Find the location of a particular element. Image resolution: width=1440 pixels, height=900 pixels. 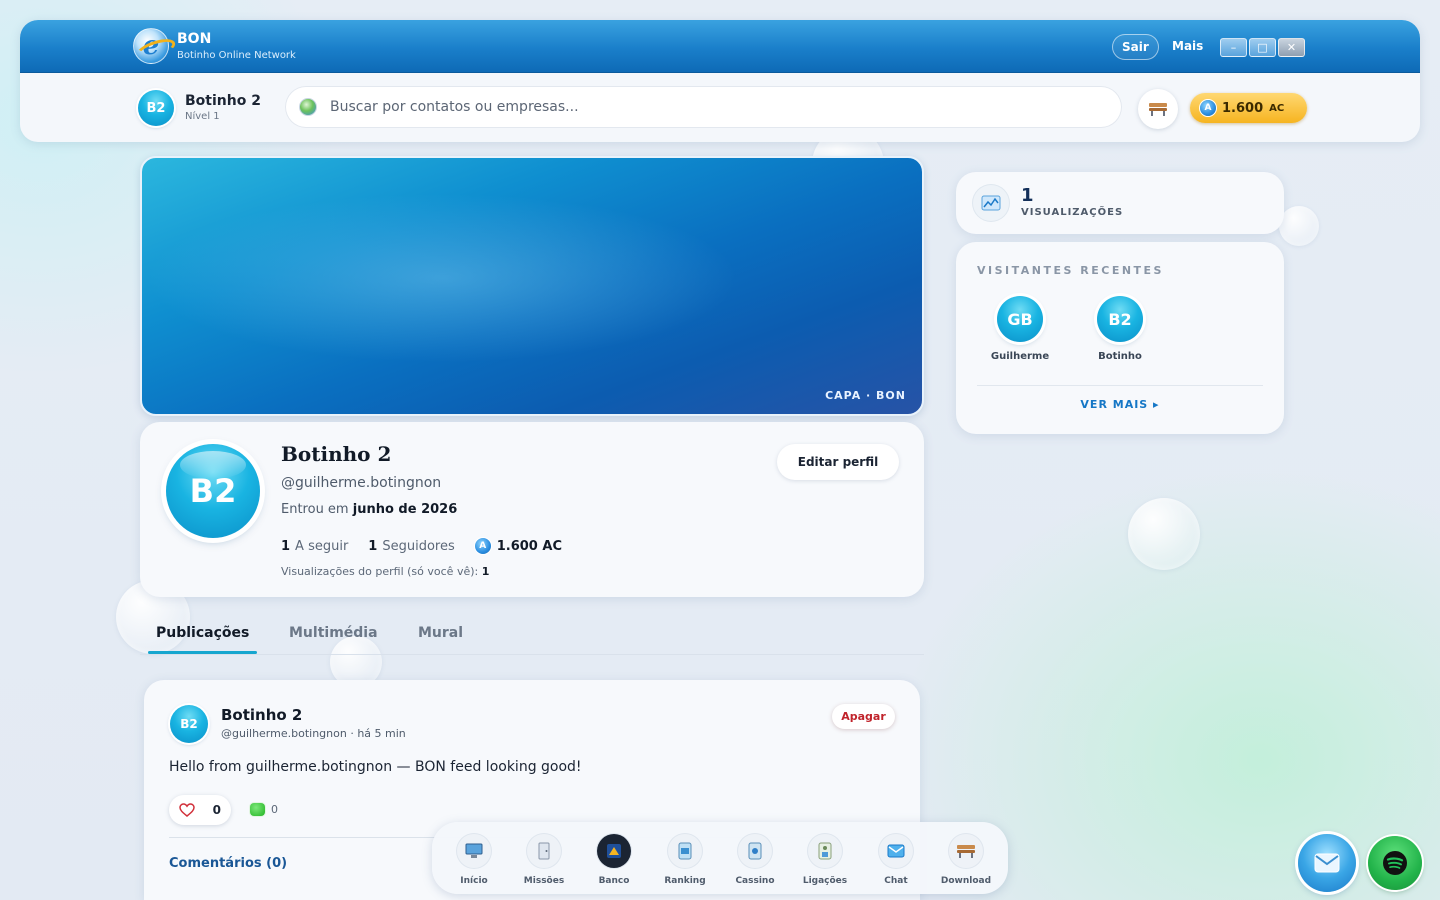

spotify-button is located at coordinates (1395, 863).